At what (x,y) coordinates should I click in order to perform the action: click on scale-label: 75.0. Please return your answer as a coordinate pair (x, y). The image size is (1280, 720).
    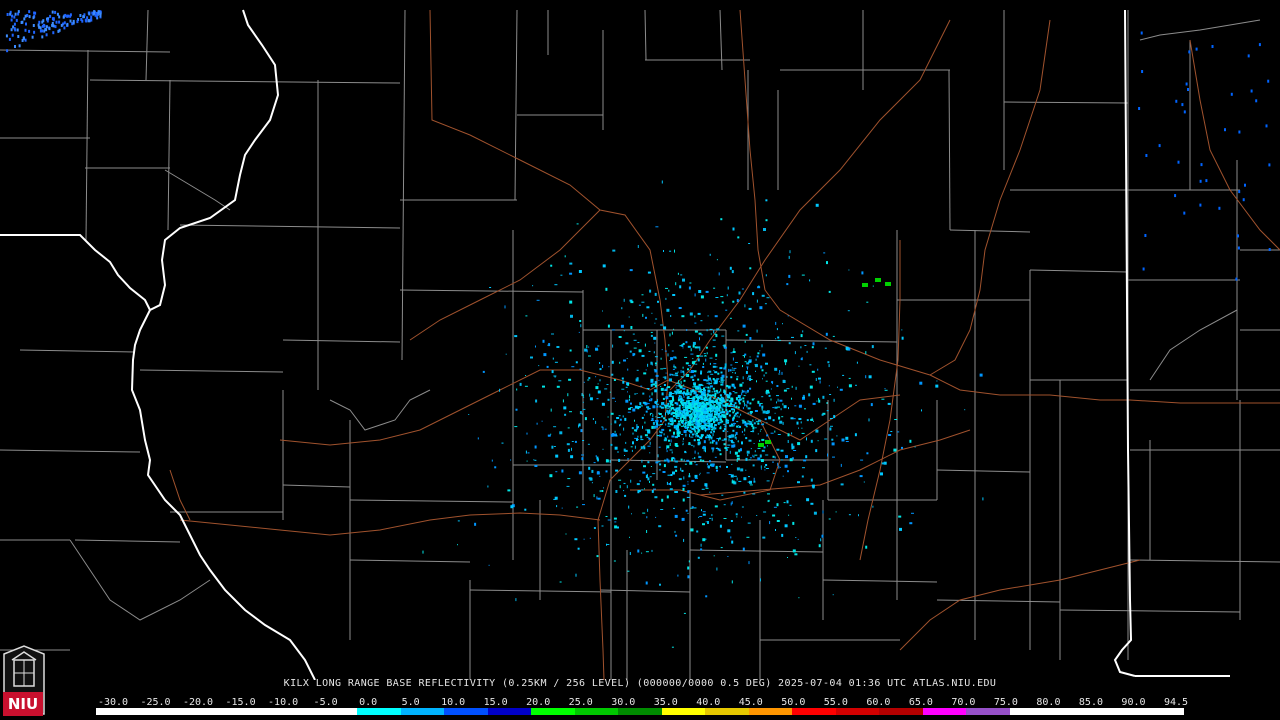
    Looking at the image, I should click on (1005, 702).